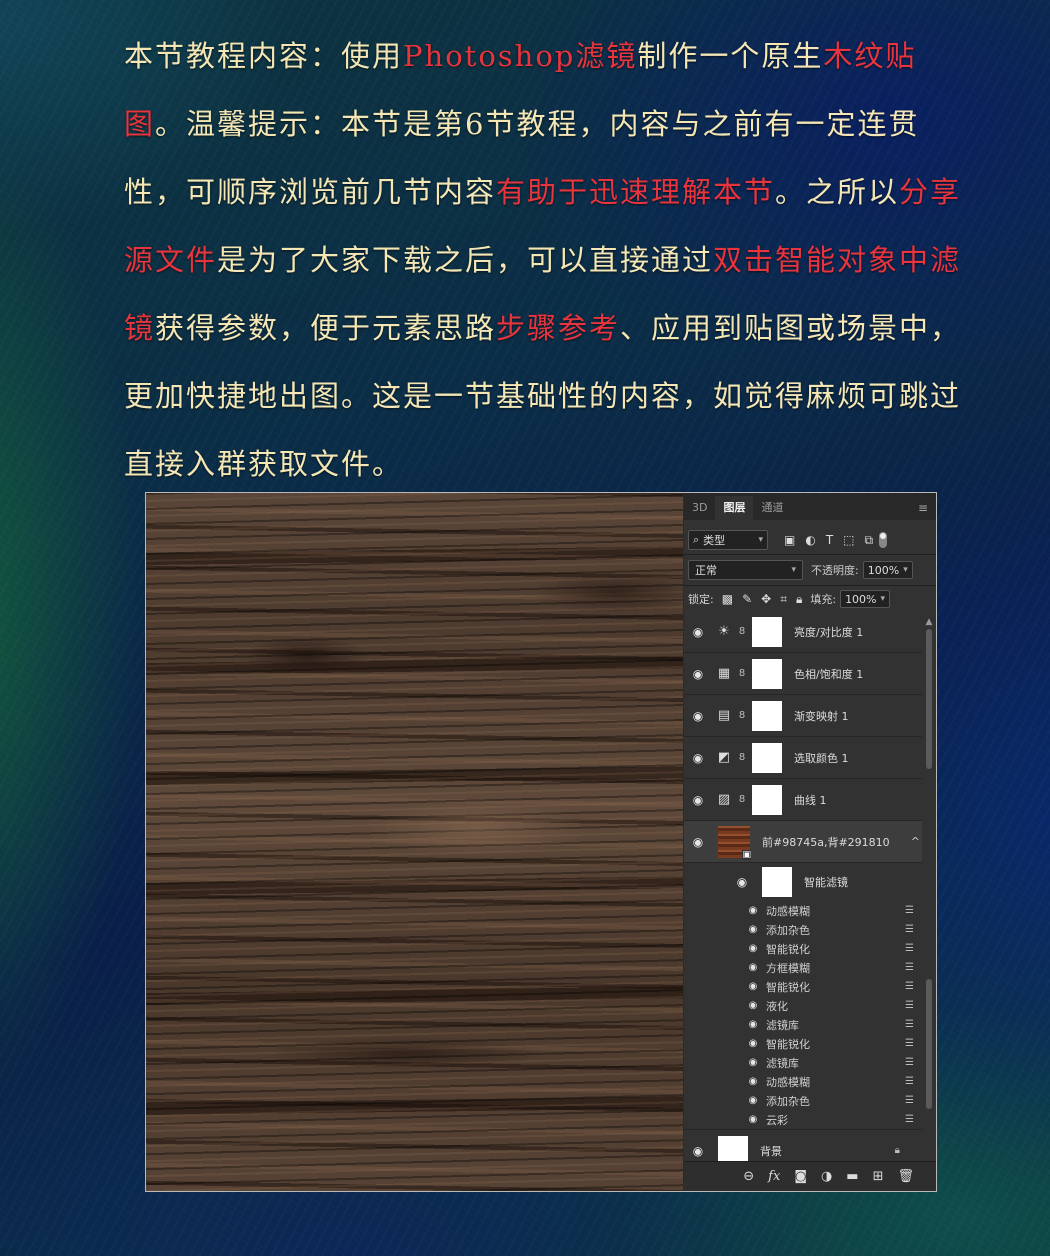 The height and width of the screenshot is (1256, 1050). I want to click on lock-transparent-icon: ▩, so click(727, 599).